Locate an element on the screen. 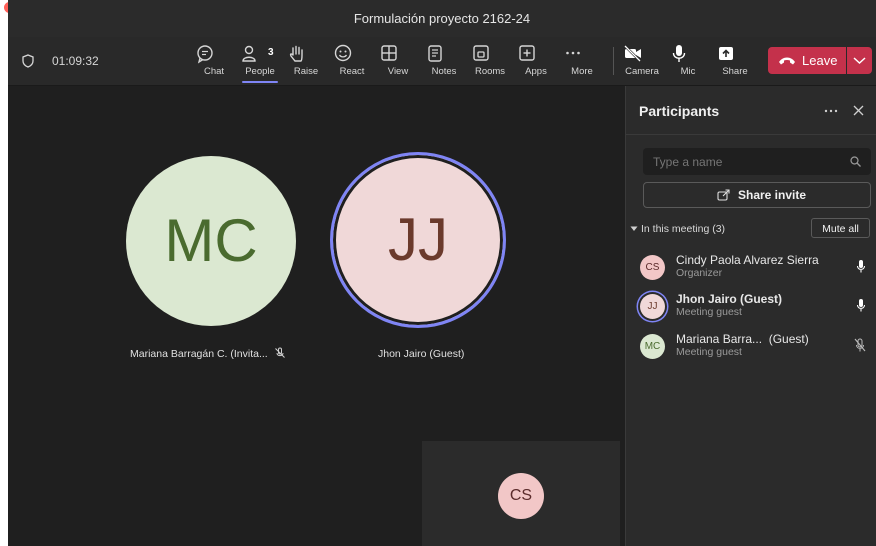  share-invite-button: Share invite is located at coordinates (757, 195).